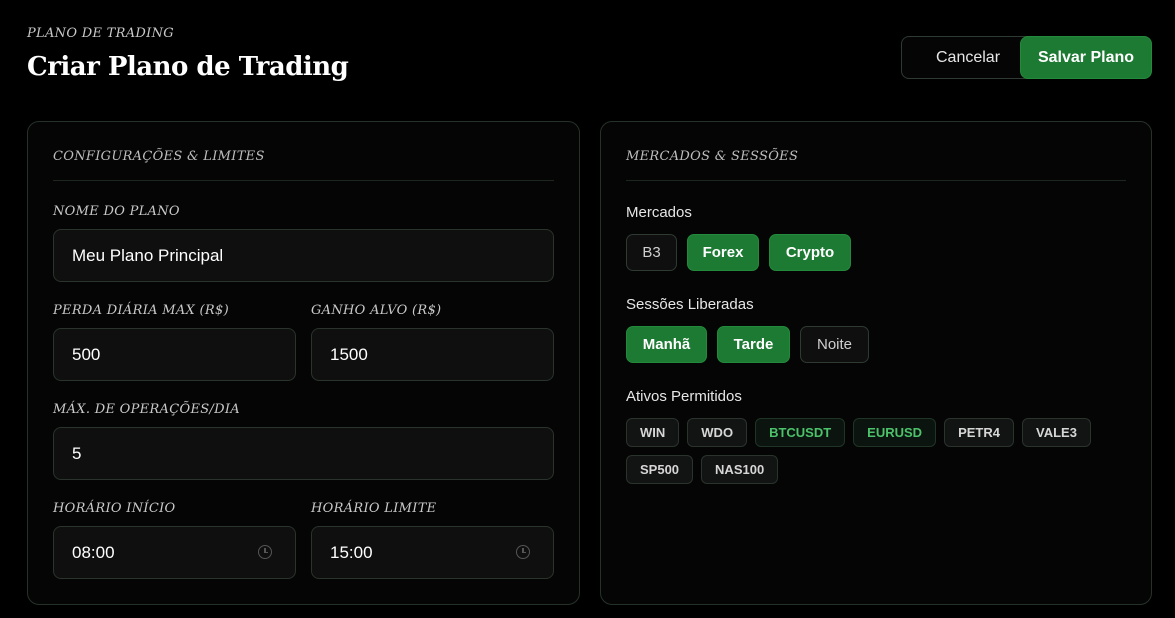  What do you see at coordinates (159, 156) in the screenshot?
I see `config-section-title: CONFIGURAÇÕES & LIMITES` at bounding box center [159, 156].